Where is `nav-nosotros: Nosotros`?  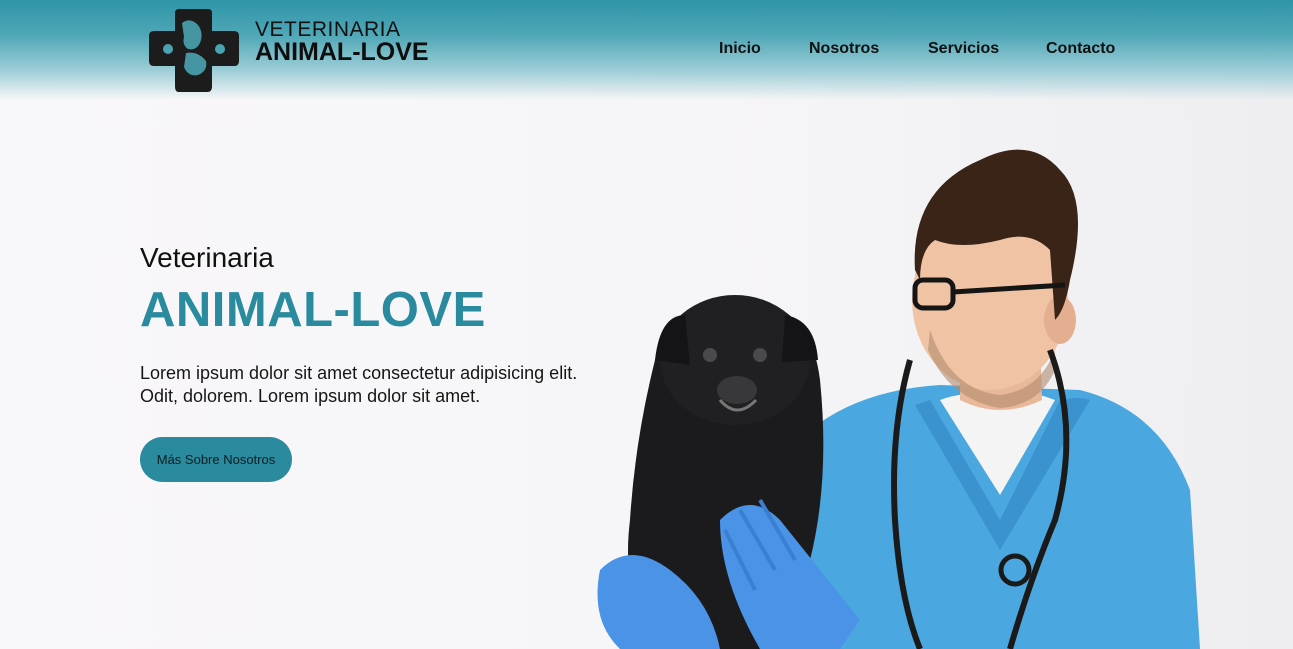 nav-nosotros: Nosotros is located at coordinates (844, 49).